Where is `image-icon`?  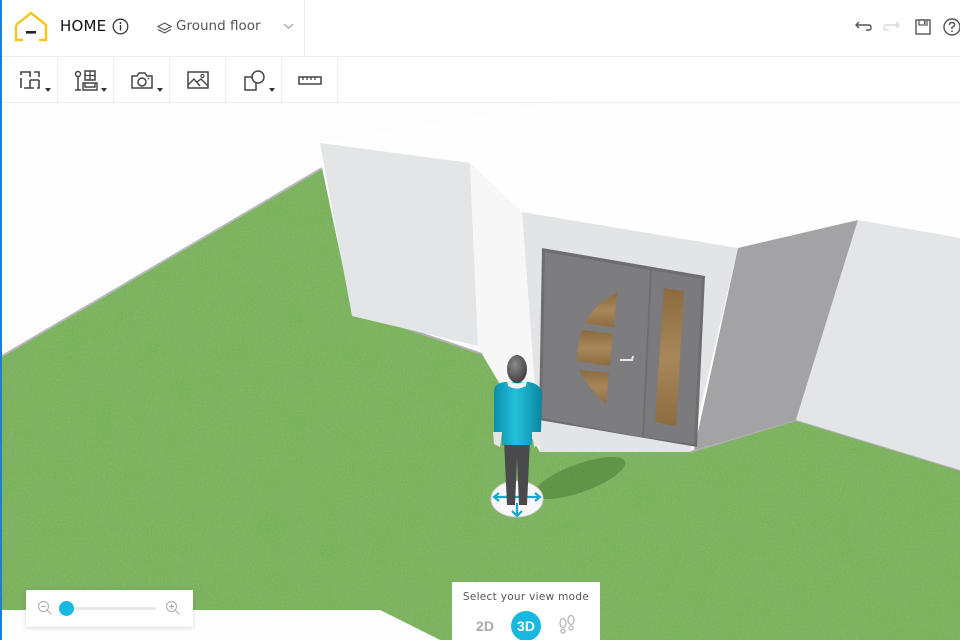
image-icon is located at coordinates (197, 80).